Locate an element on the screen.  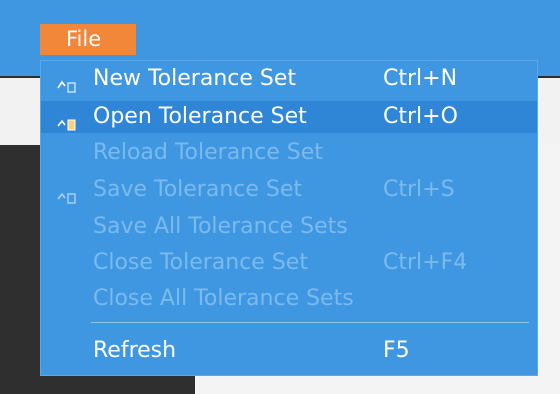
new-doc-icon is located at coordinates (67, 82).